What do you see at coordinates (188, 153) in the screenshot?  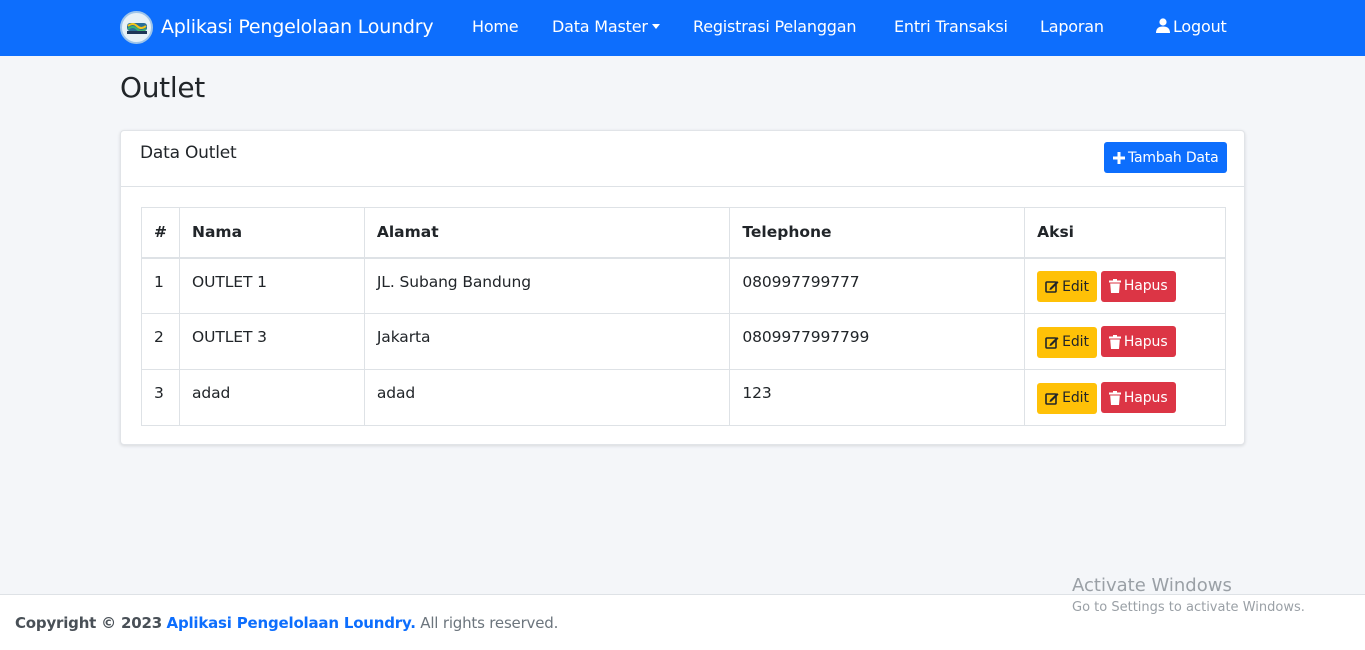 I see `card-title: Data Outlet` at bounding box center [188, 153].